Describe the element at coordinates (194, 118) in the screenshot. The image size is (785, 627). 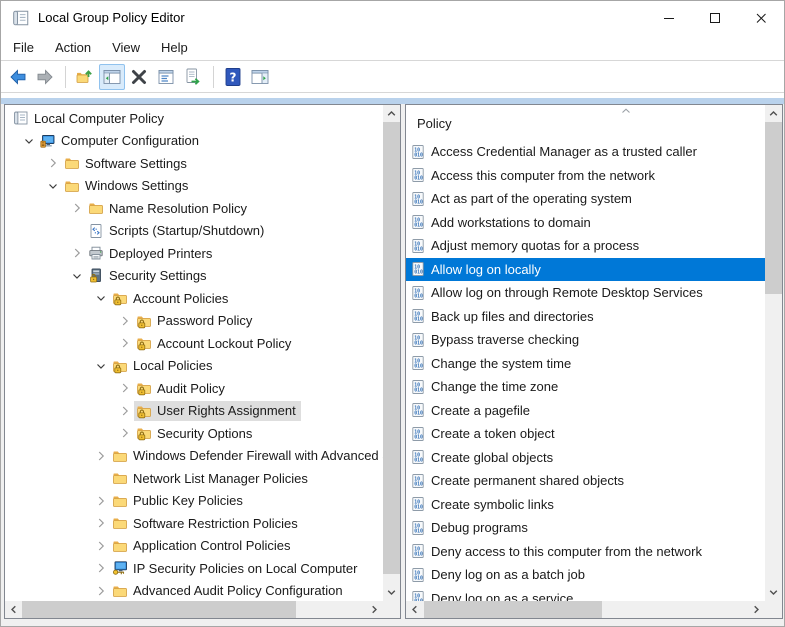
I see `tree-item-local-computer-policy: Local Computer Policy` at that location.